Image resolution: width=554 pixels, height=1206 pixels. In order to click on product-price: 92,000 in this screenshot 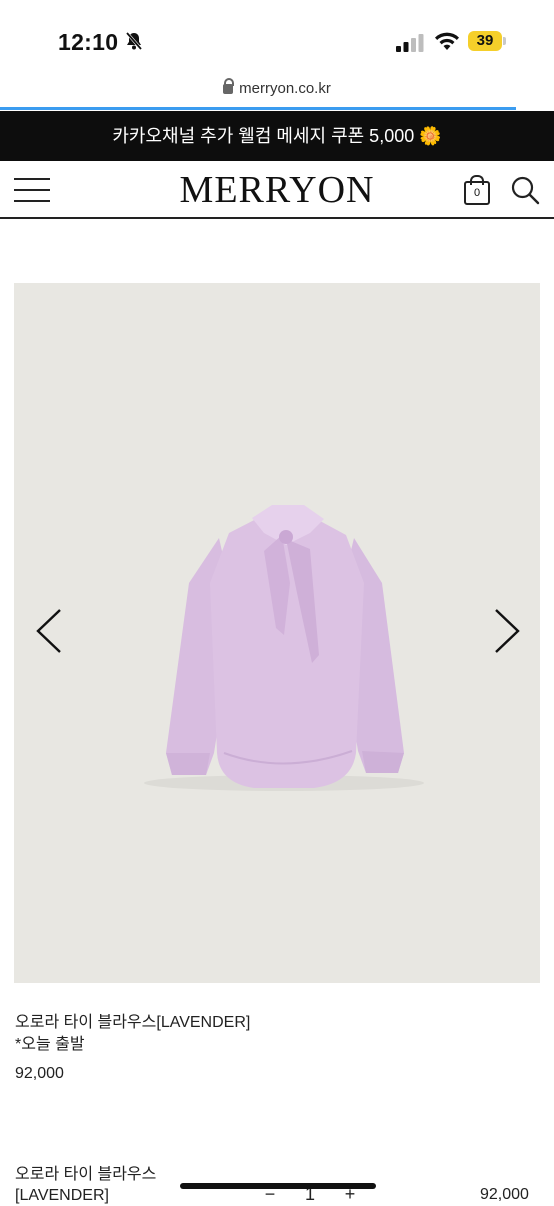, I will do `click(39, 1073)`.